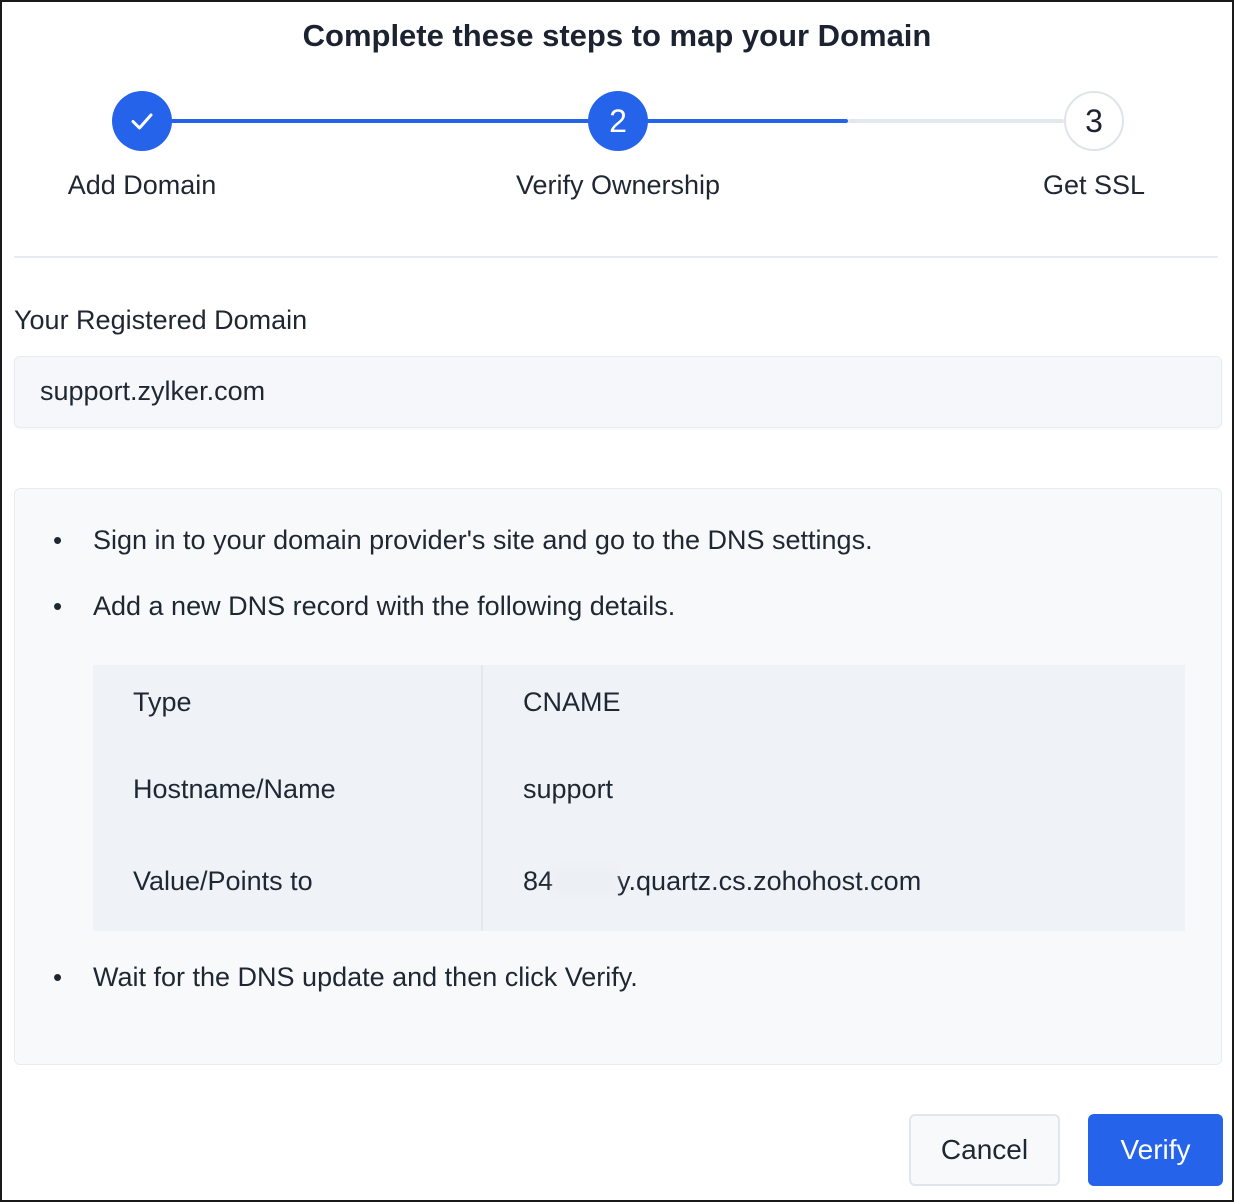  What do you see at coordinates (538, 881) in the screenshot?
I see `dns-points-to-prefix: 84` at bounding box center [538, 881].